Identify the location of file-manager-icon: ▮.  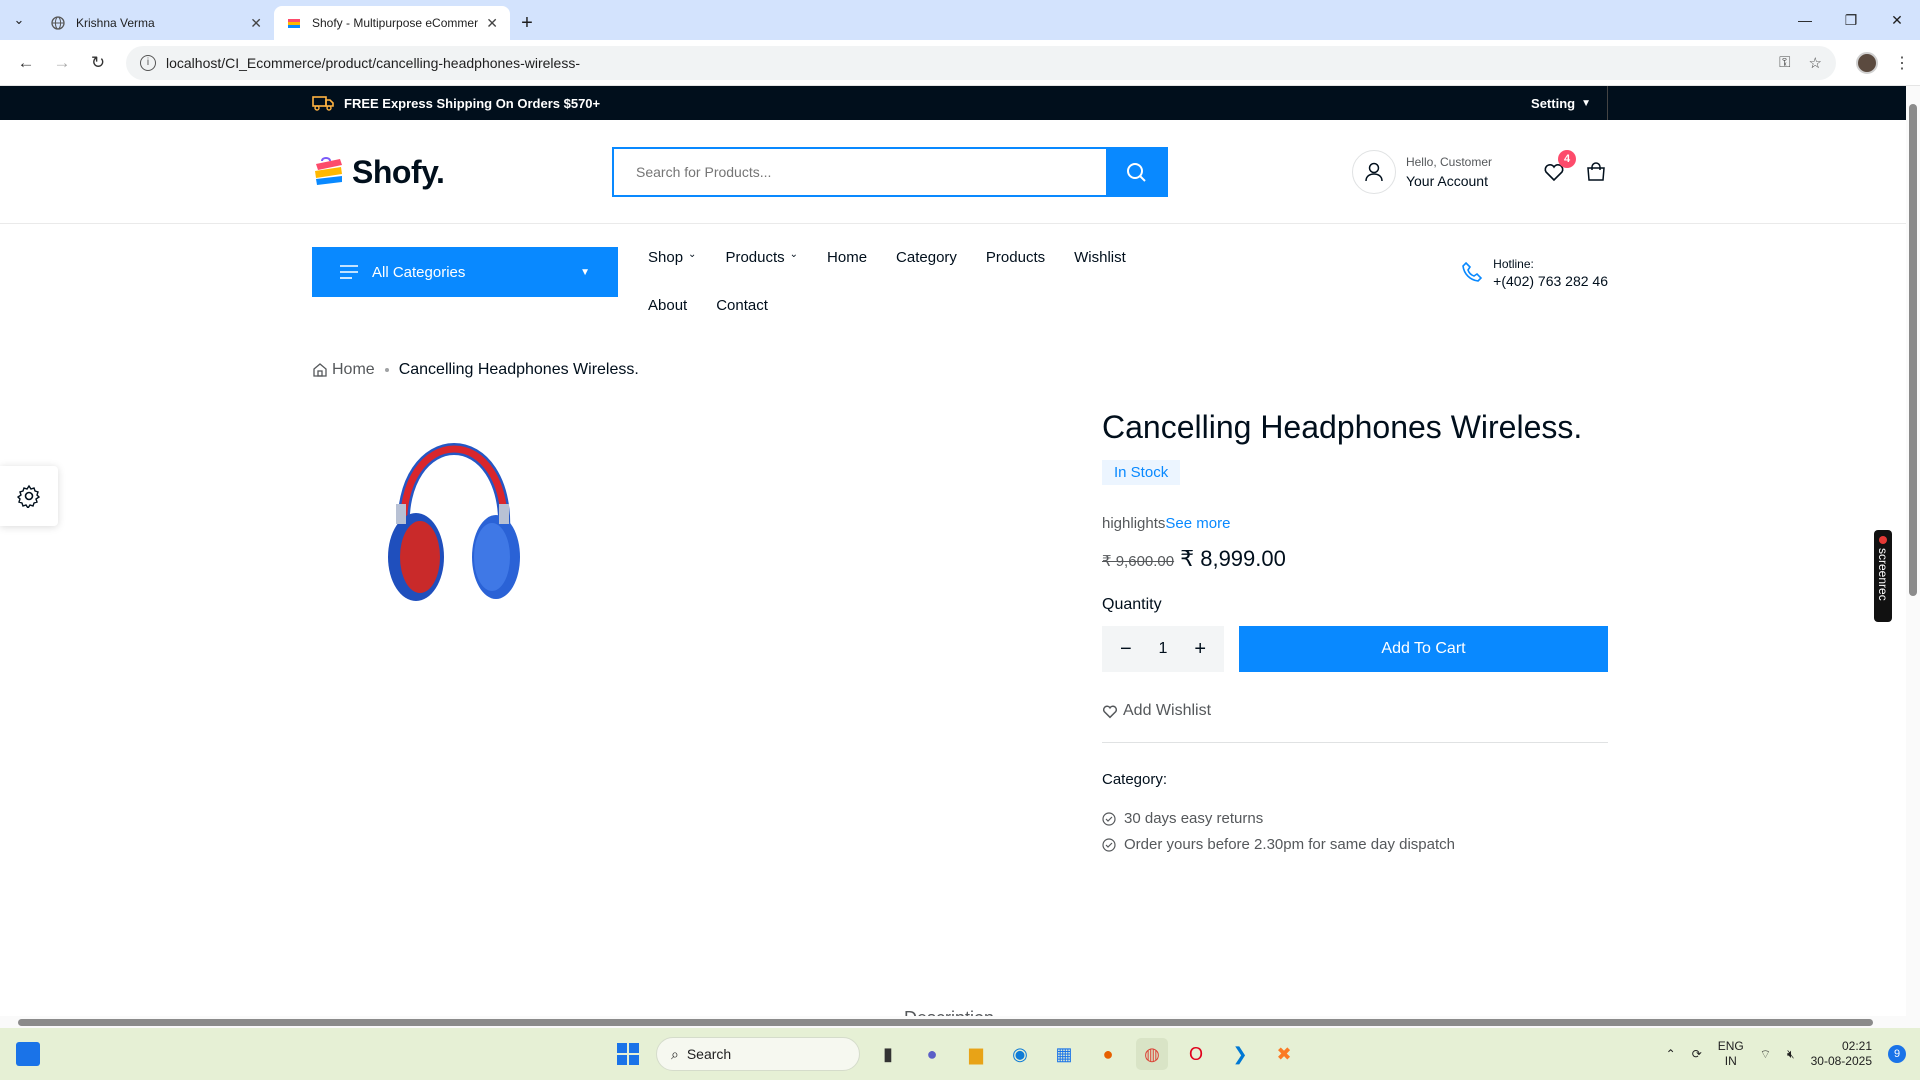
(888, 1054).